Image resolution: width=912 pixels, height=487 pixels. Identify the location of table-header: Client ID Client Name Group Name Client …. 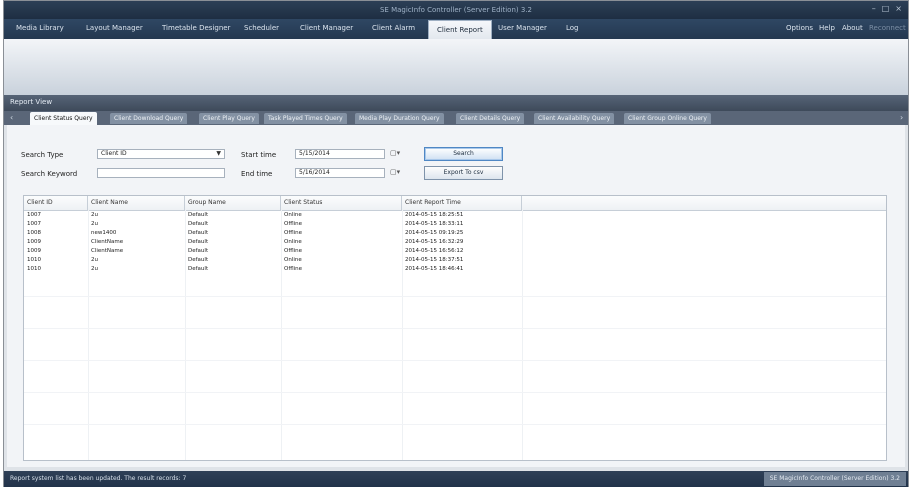
(455, 203).